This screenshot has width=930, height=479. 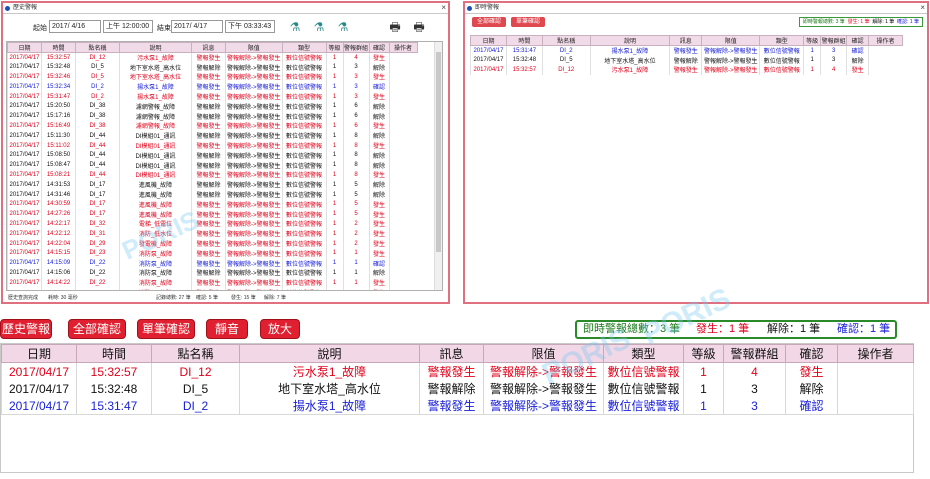 I want to click on history-column-header: 時間, so click(x=58, y=47).